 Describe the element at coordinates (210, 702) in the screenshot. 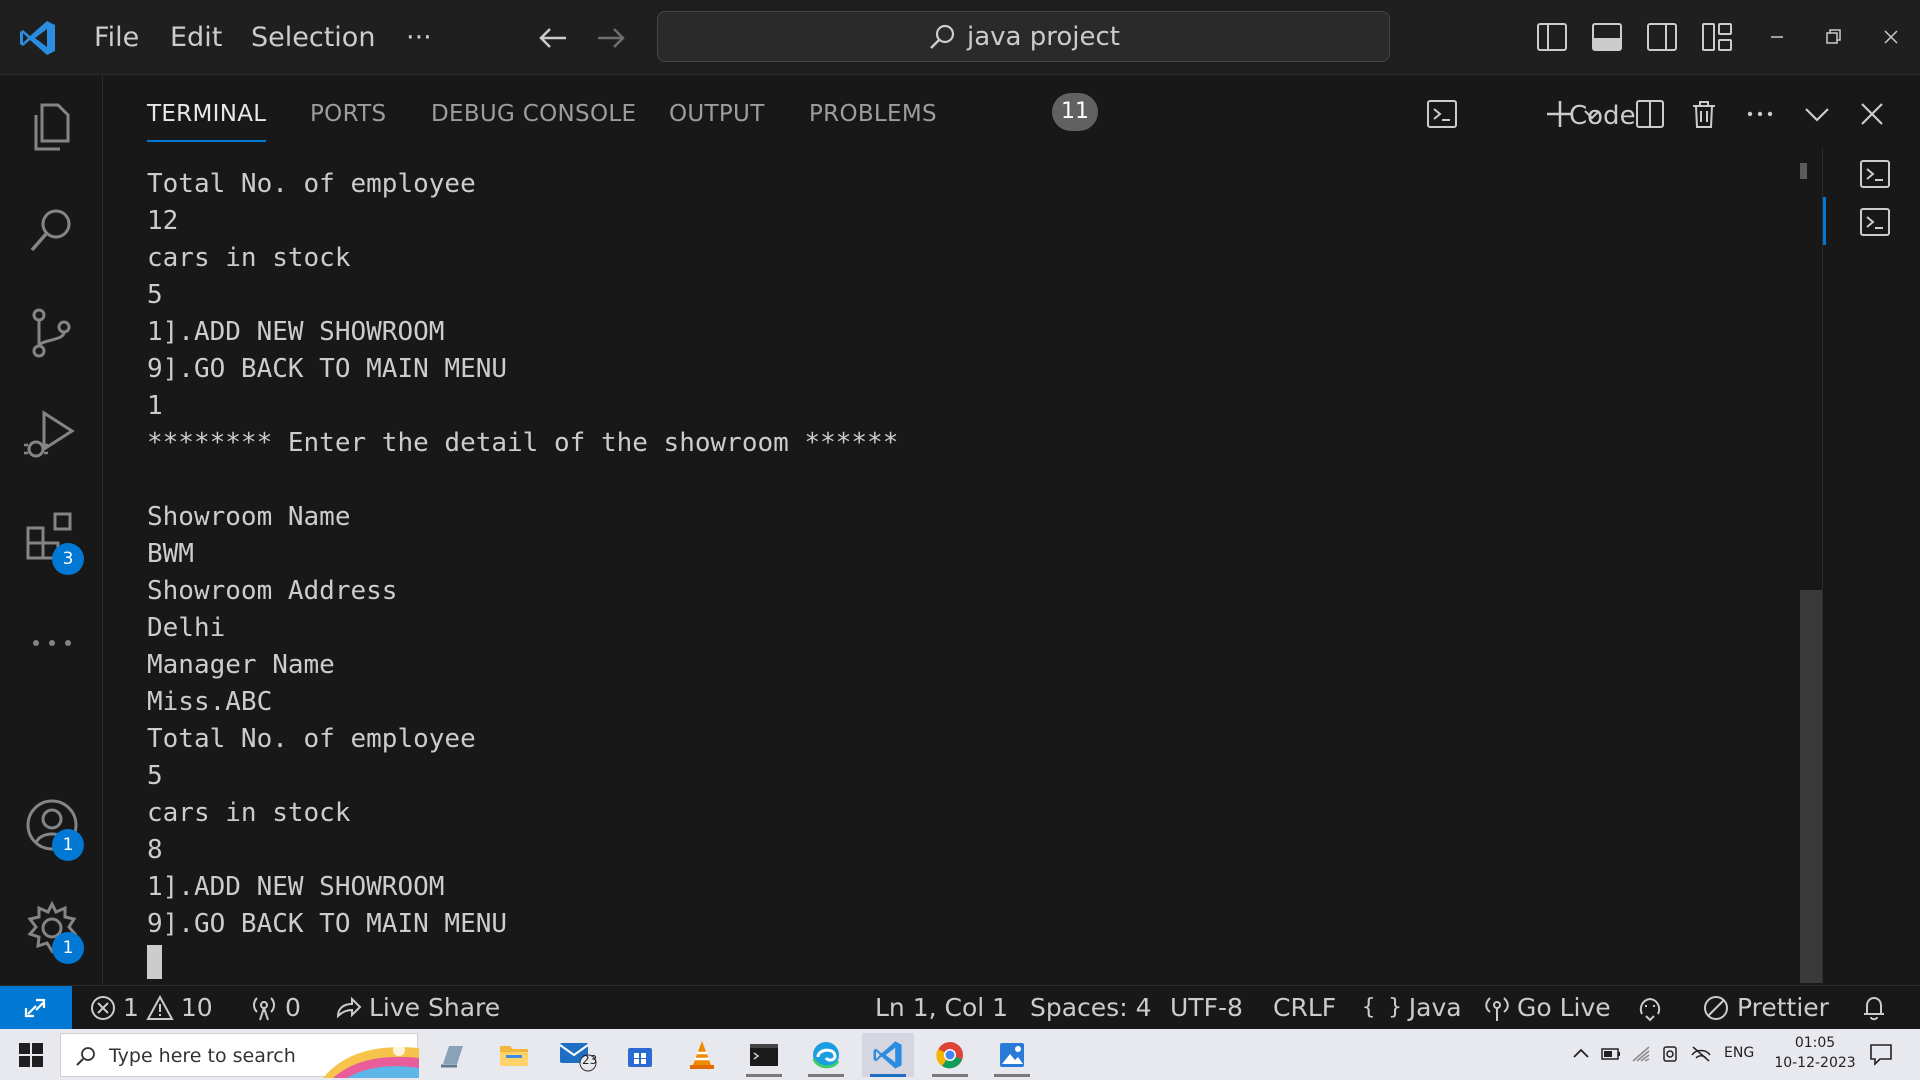

I see `terminal-line: Miss.ABC` at that location.